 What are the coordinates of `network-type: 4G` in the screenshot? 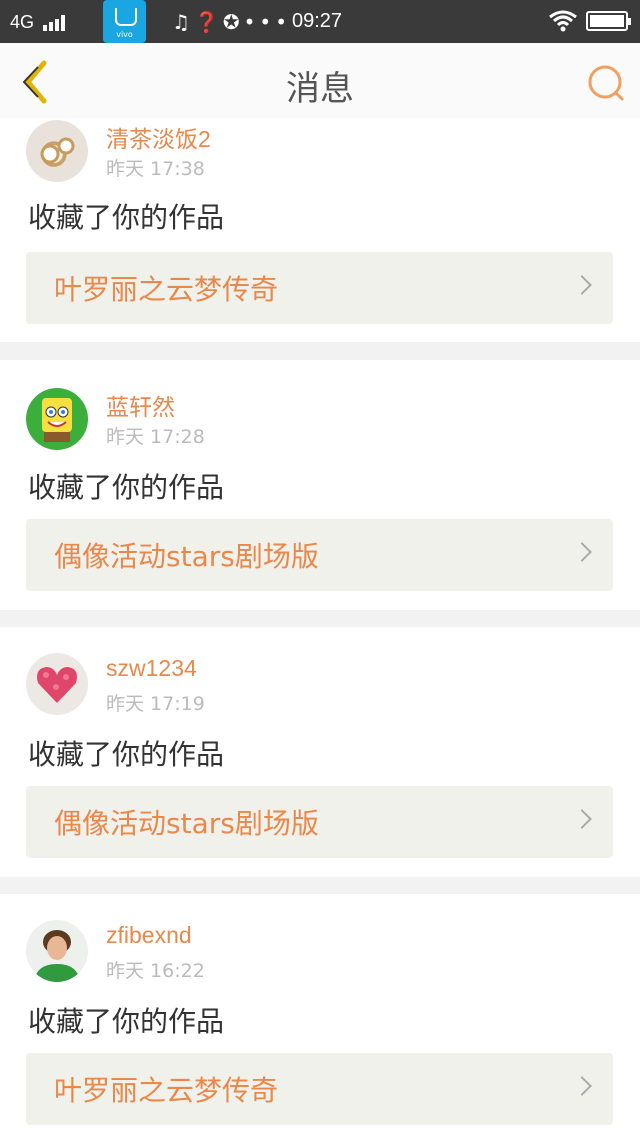 It's located at (22, 22).